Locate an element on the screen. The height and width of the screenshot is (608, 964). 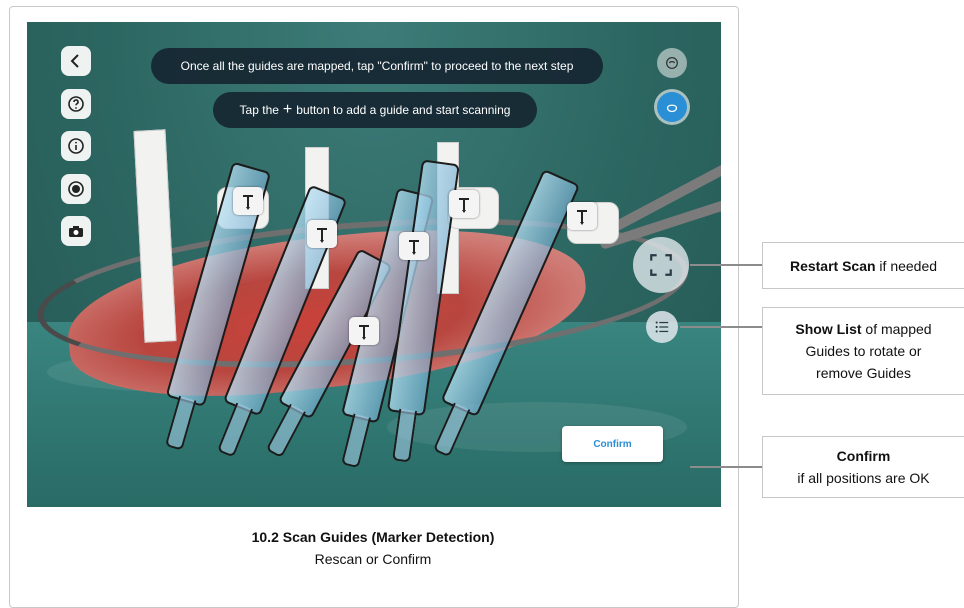
shortcut-button is located at coordinates (672, 63).